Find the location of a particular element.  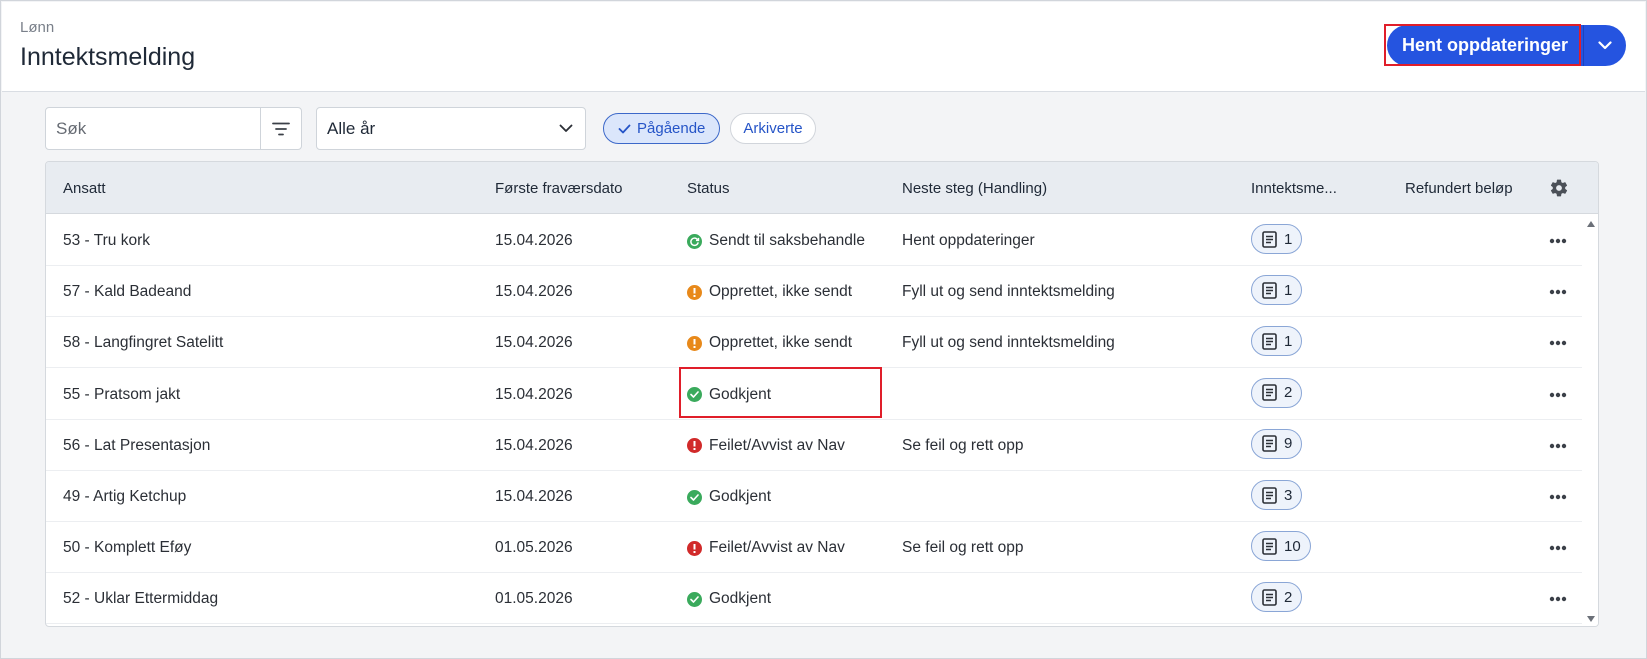

column-status: Status is located at coordinates (708, 188).